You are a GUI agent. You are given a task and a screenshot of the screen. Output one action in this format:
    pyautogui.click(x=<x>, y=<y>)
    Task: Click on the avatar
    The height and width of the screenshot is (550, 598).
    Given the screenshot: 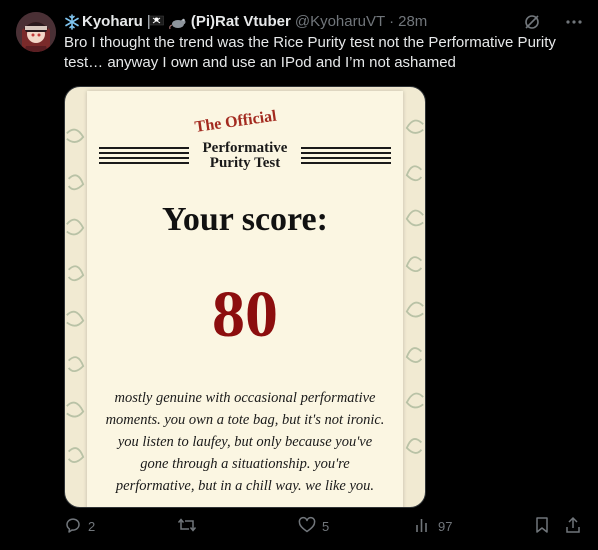 What is the action you would take?
    pyautogui.click(x=36, y=32)
    